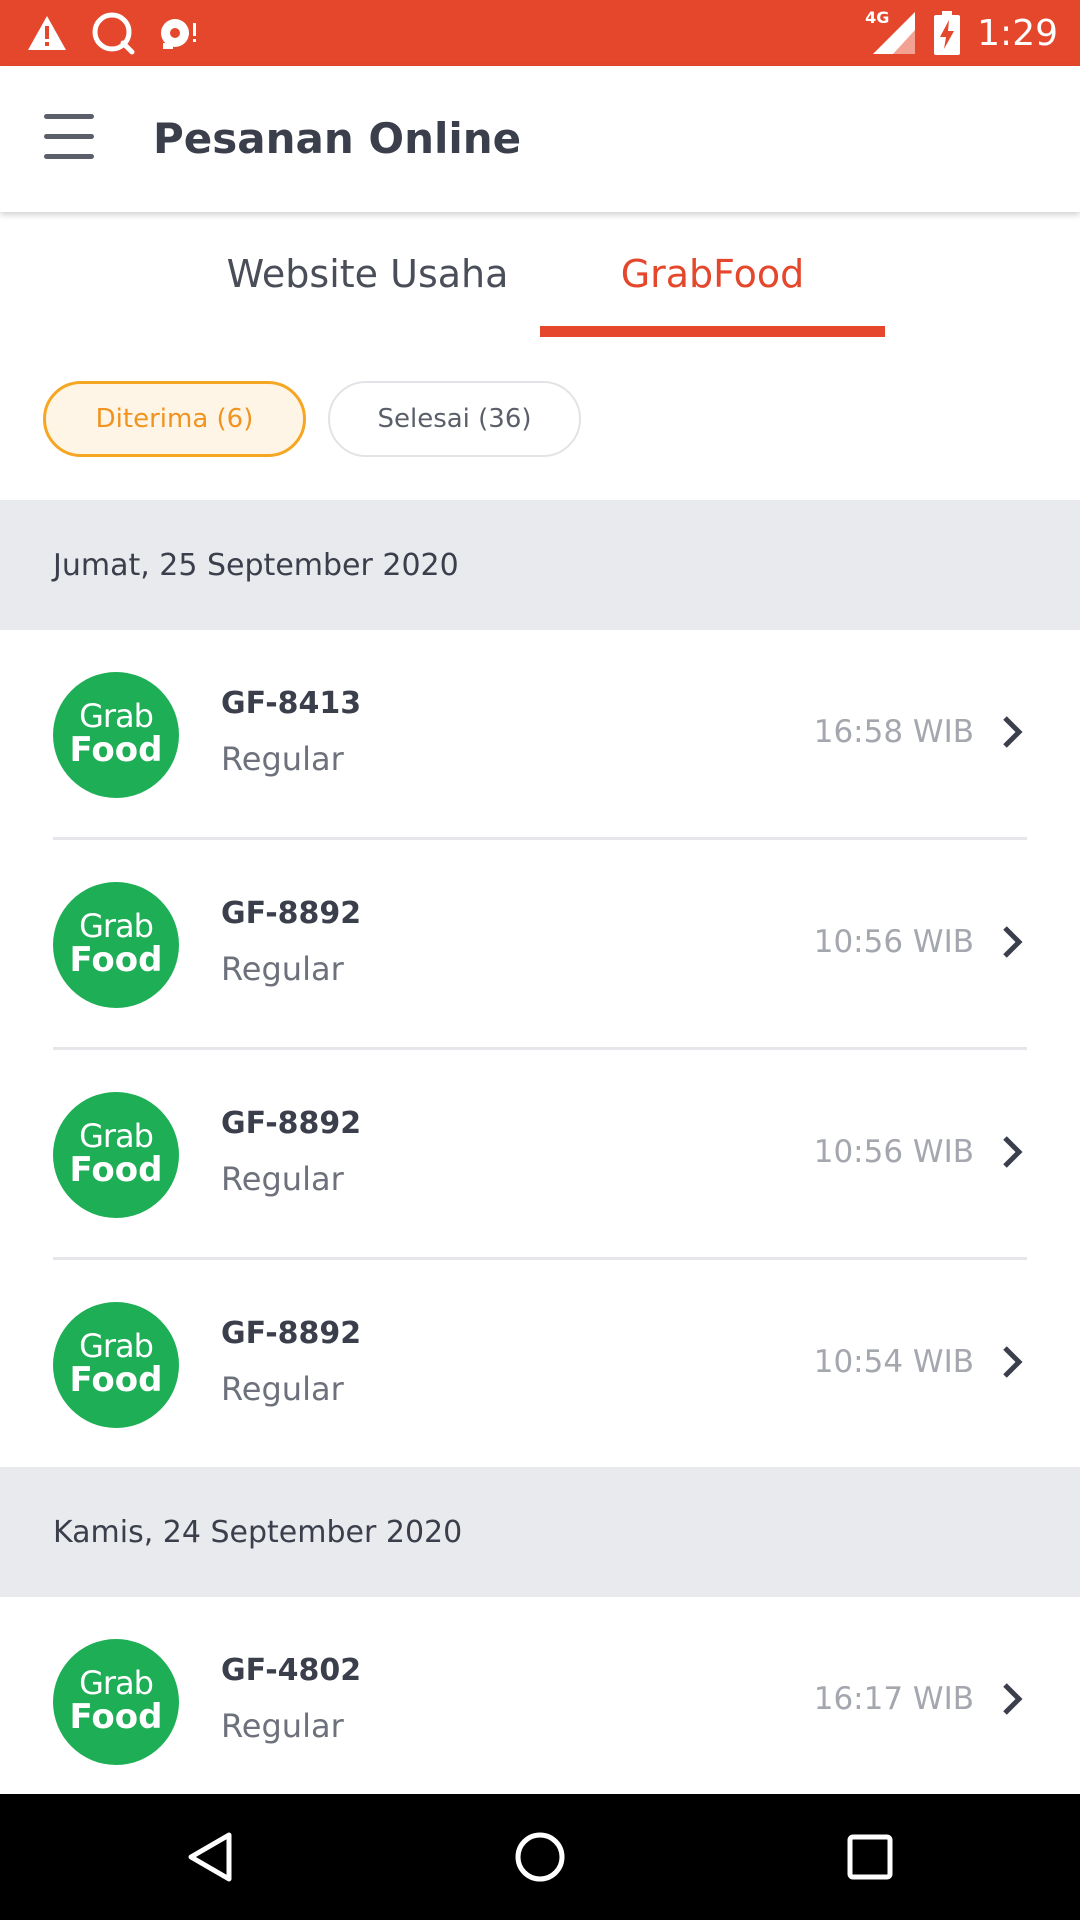 Image resolution: width=1080 pixels, height=1920 pixels. Describe the element at coordinates (712, 331) in the screenshot. I see `active-tab-indicator` at that location.